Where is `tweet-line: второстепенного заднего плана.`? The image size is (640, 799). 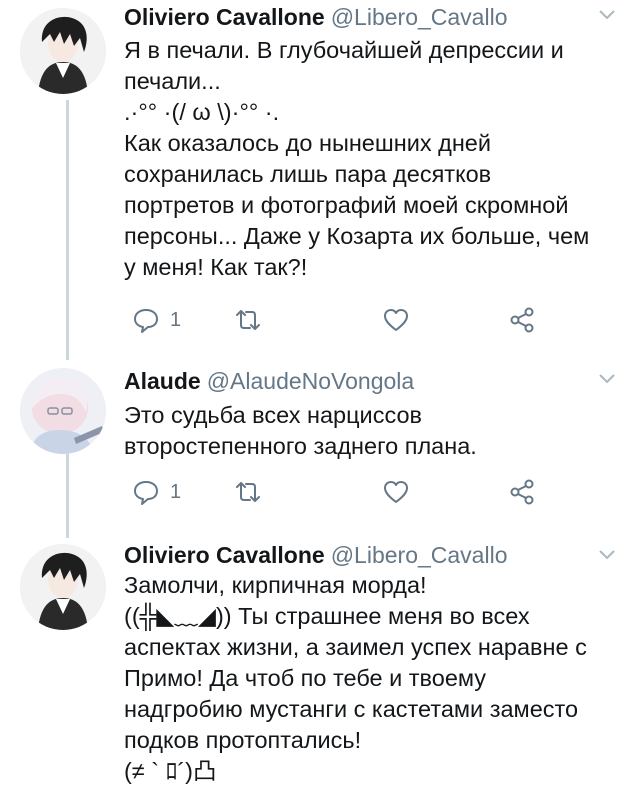 tweet-line: второстепенного заднего плана. is located at coordinates (300, 446).